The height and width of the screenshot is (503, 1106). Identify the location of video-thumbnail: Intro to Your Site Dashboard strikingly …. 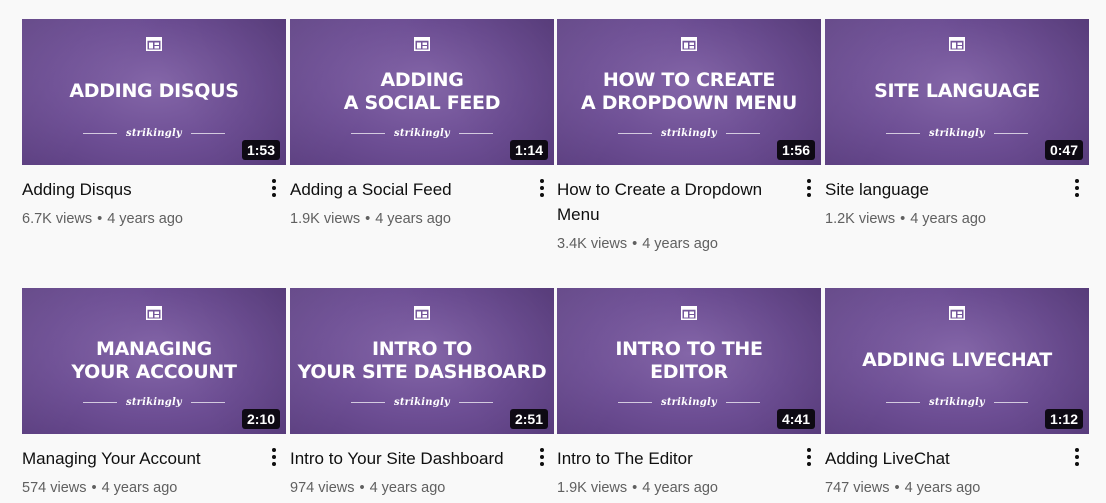
(422, 361).